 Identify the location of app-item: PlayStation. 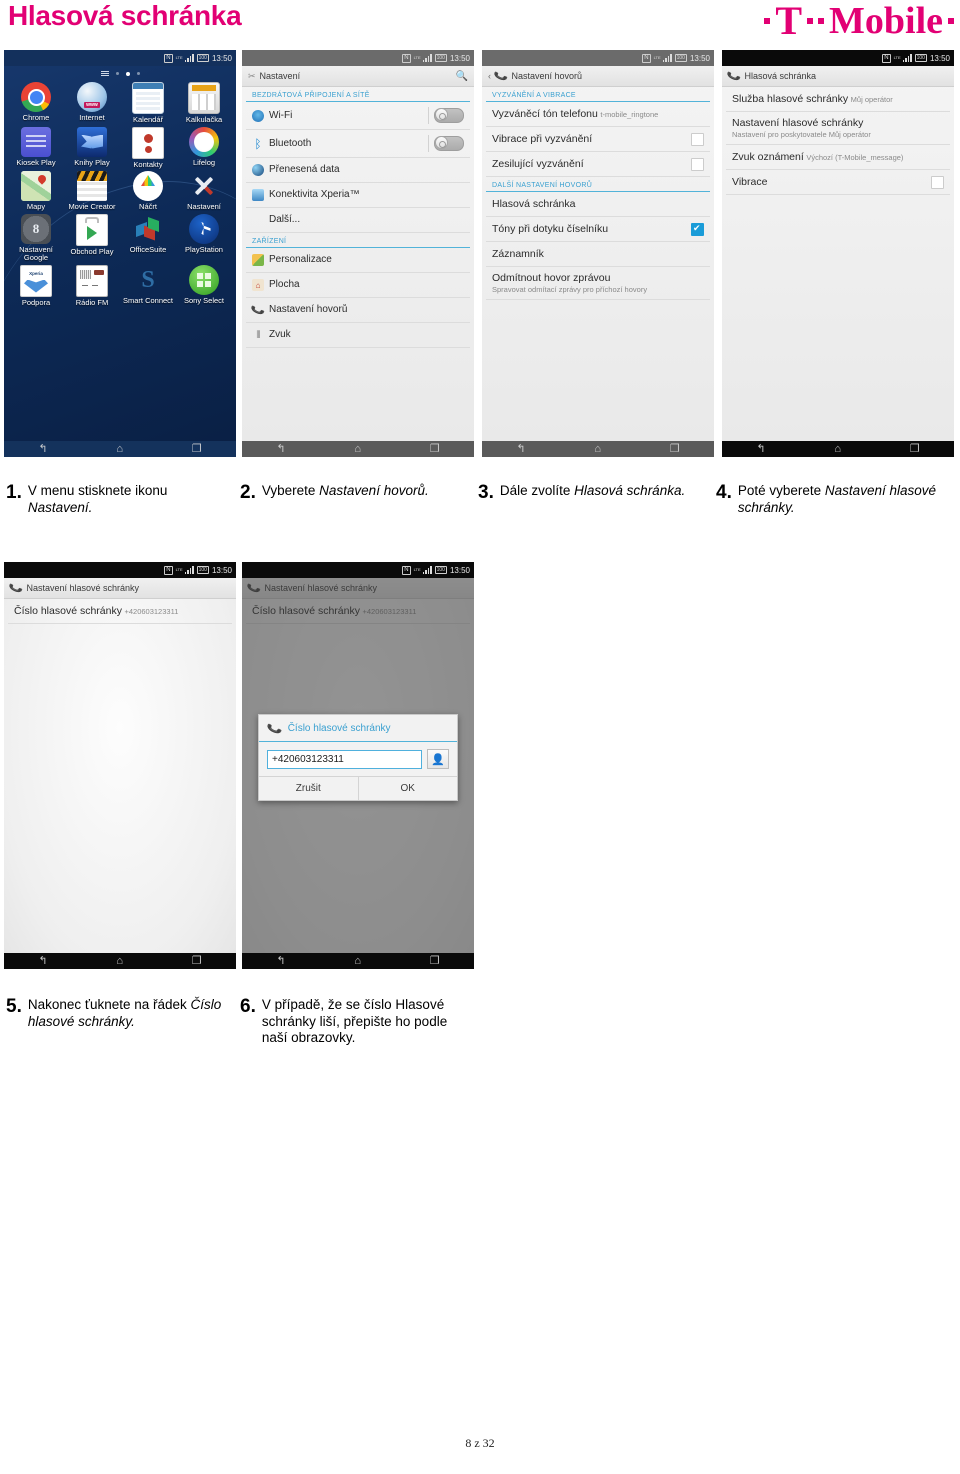
(204, 238).